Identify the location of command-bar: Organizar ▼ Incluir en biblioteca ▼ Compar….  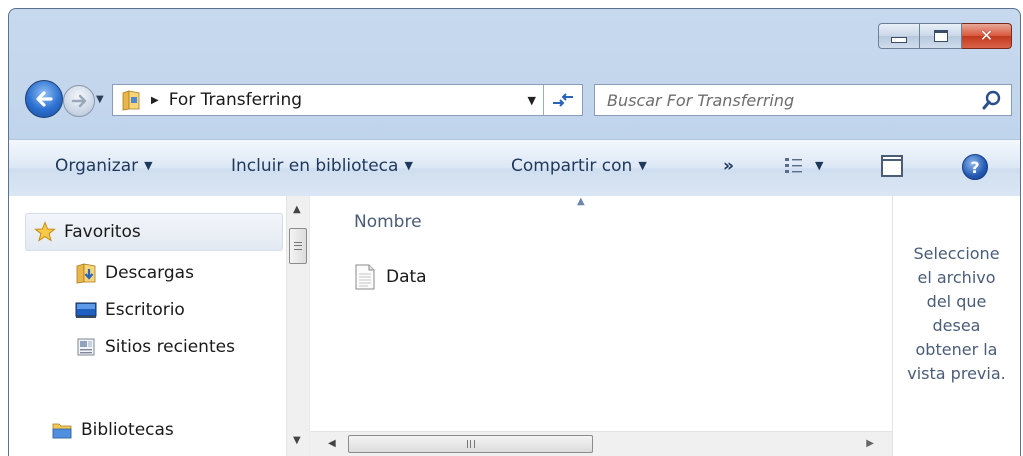
(514, 168).